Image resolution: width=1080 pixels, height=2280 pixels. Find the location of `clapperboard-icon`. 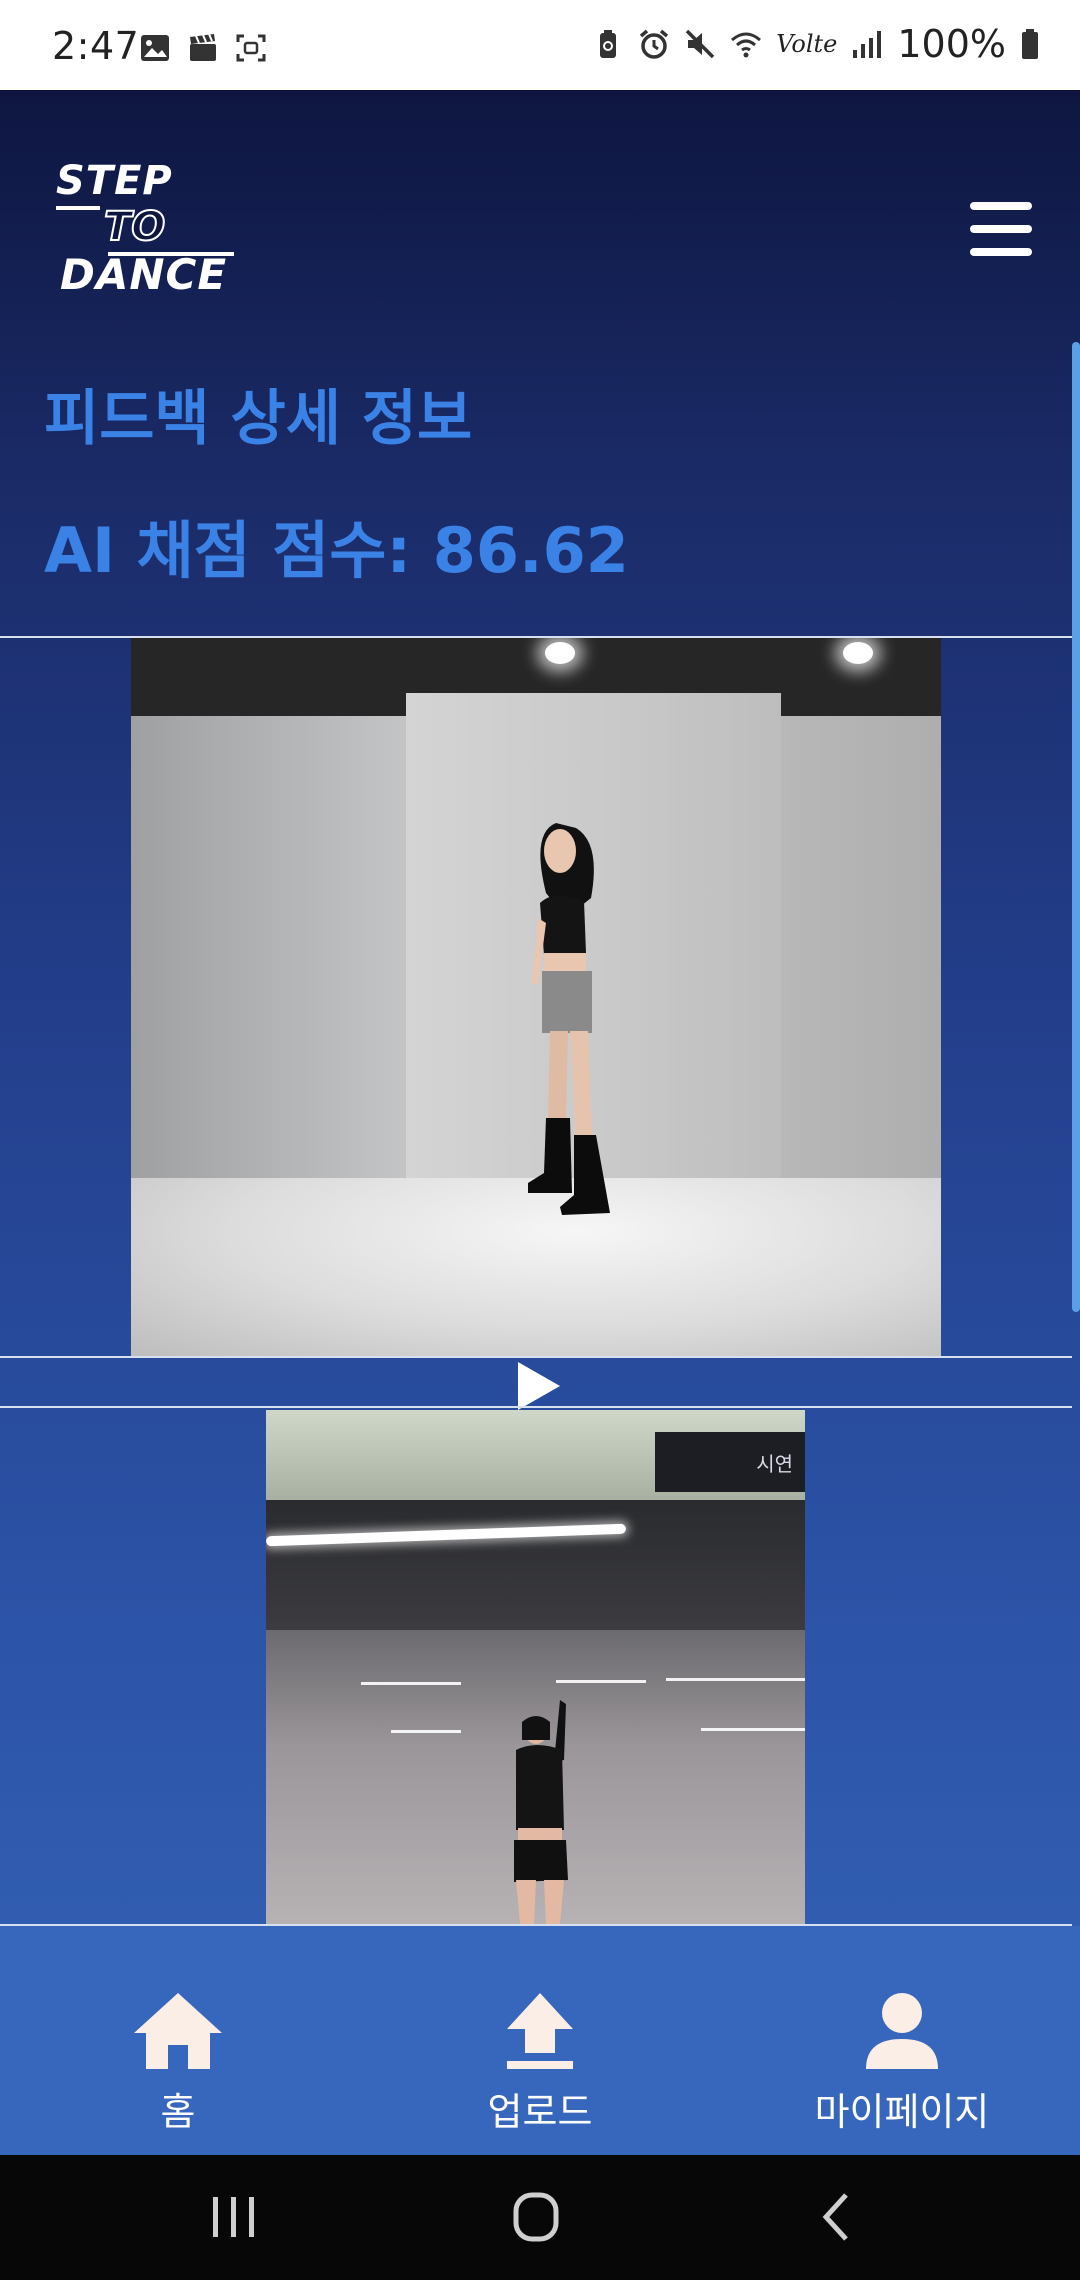

clapperboard-icon is located at coordinates (203, 47).